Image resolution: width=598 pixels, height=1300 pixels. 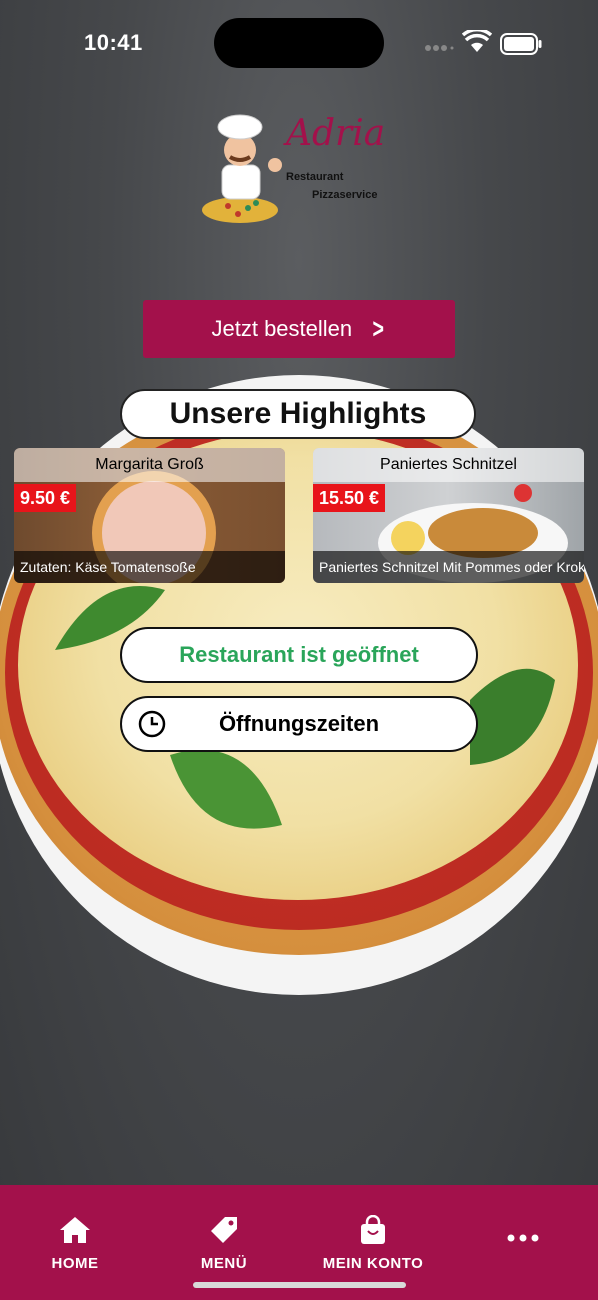 What do you see at coordinates (149, 567) in the screenshot?
I see `card-description: Zutaten: Käse Tomatensoße` at bounding box center [149, 567].